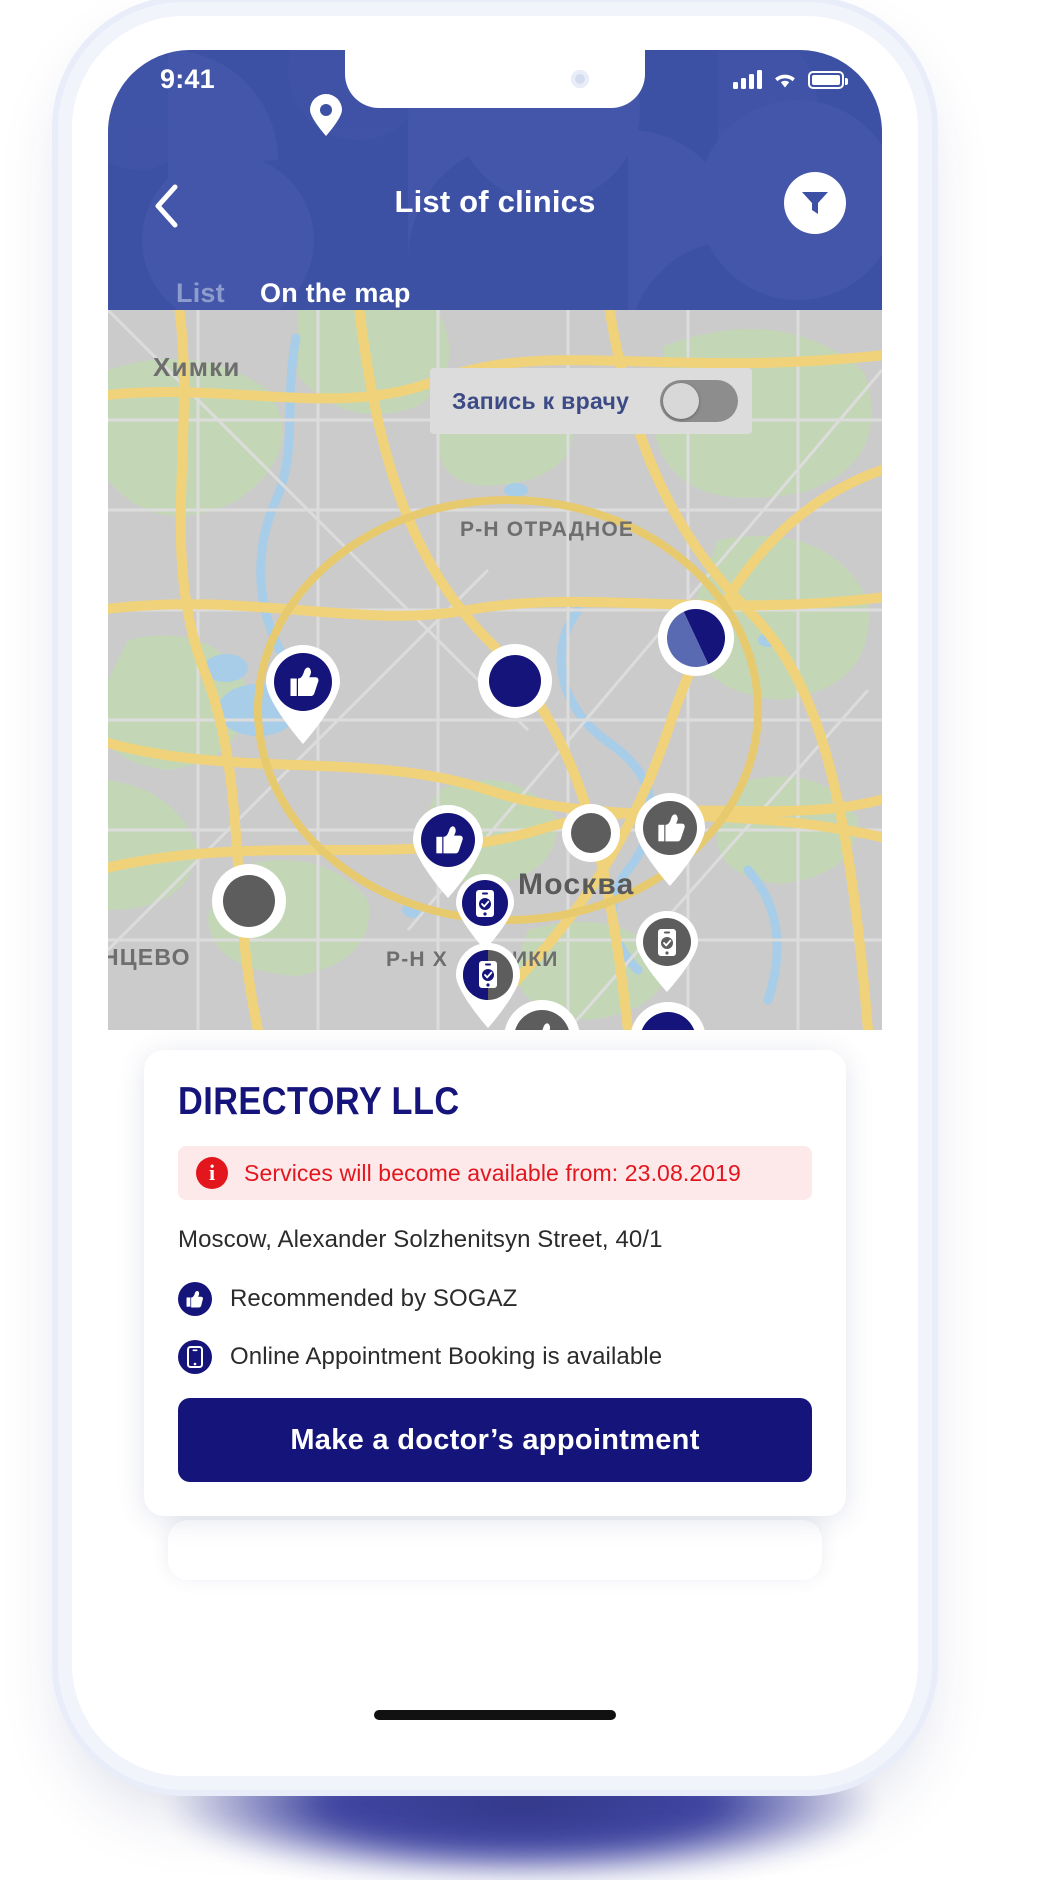 The width and height of the screenshot is (1043, 1880). What do you see at coordinates (446, 1356) in the screenshot?
I see `feature-online-booking-text: Online Appointment Booking is available` at bounding box center [446, 1356].